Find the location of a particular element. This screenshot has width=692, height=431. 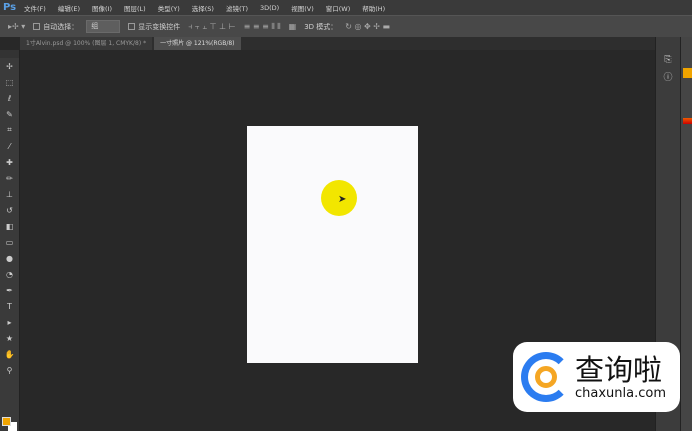

align-buttons-icon: ⫞ ⫟ ⫠ ⊤ ⊥ ⊢ is located at coordinates (211, 27).